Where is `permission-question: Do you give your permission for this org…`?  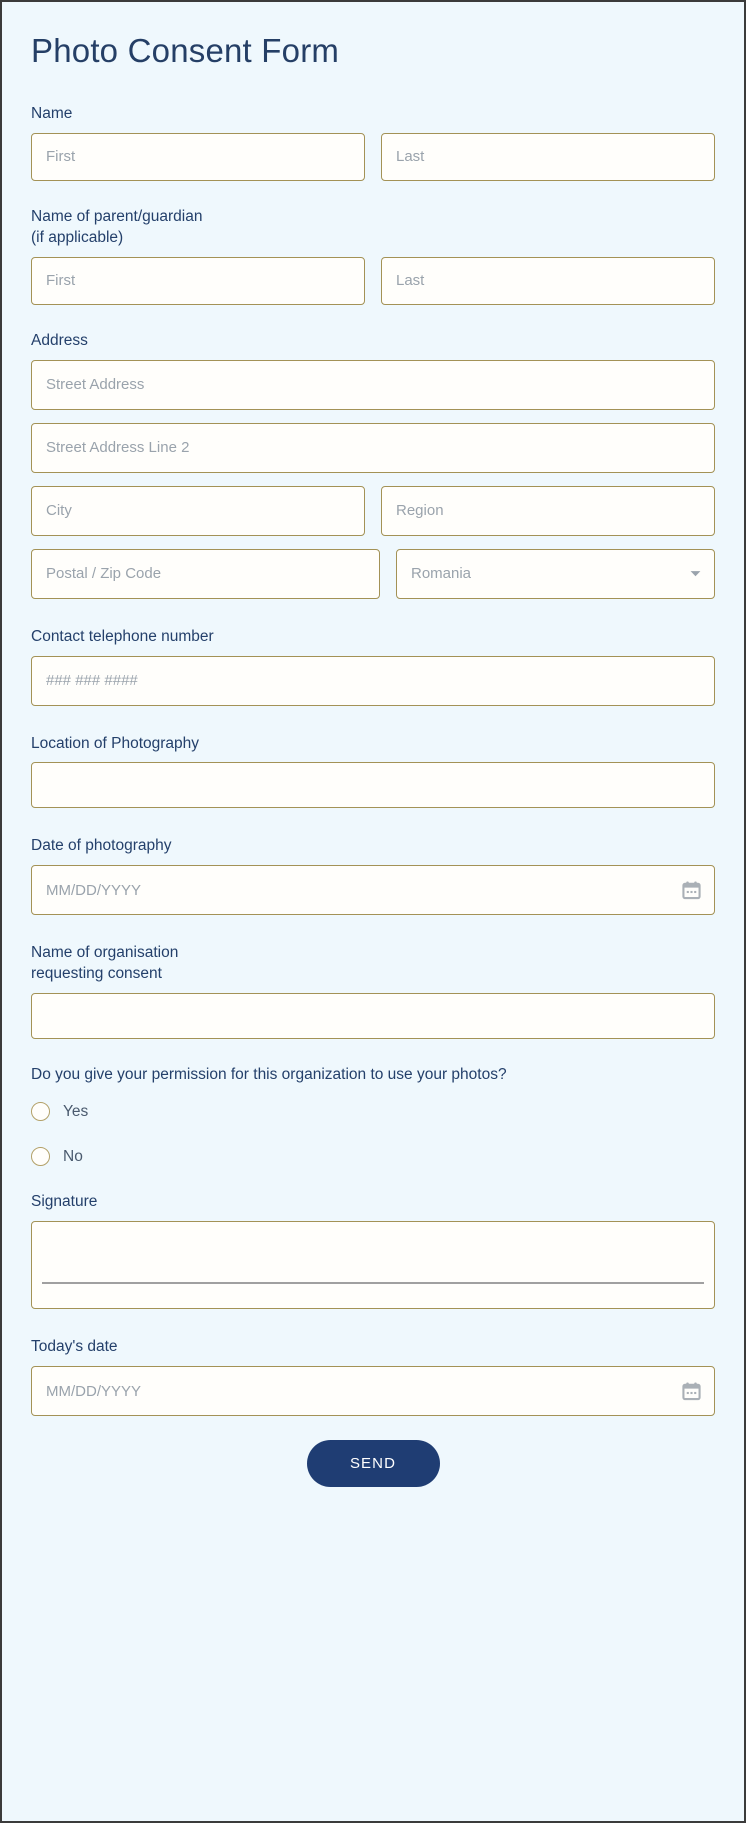 permission-question: Do you give your permission for this org… is located at coordinates (269, 1075).